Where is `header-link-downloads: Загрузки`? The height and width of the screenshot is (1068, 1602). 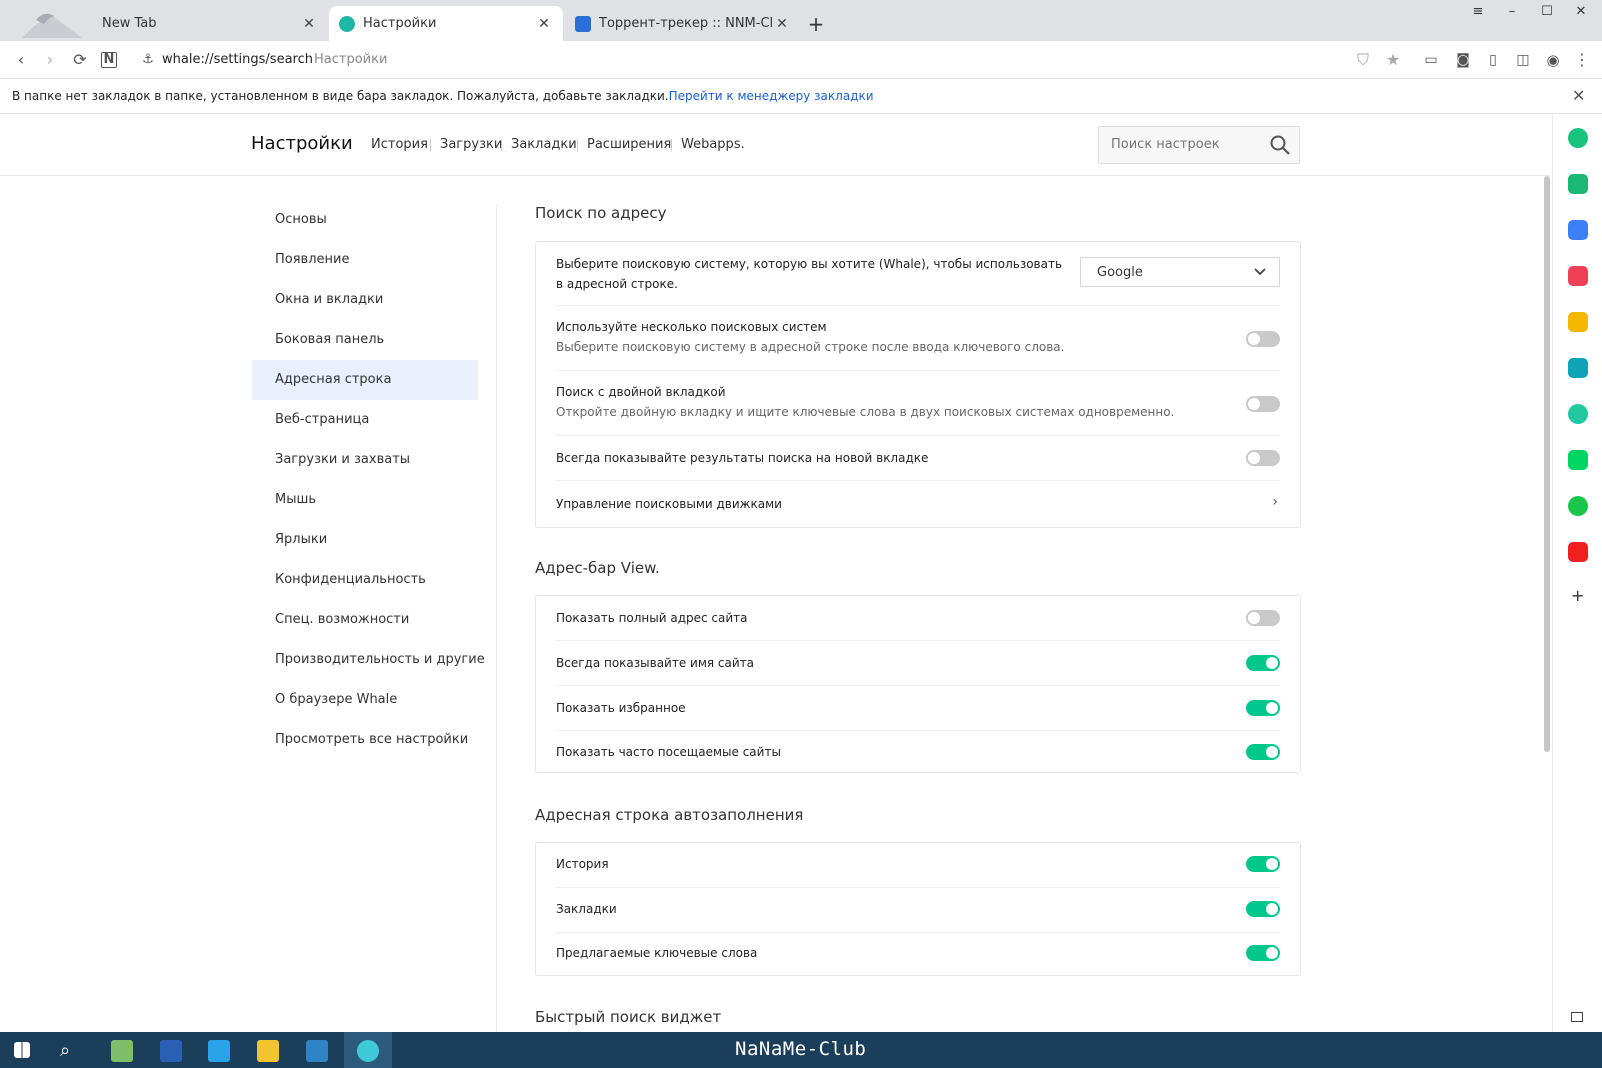
header-link-downloads: Загрузки is located at coordinates (471, 144).